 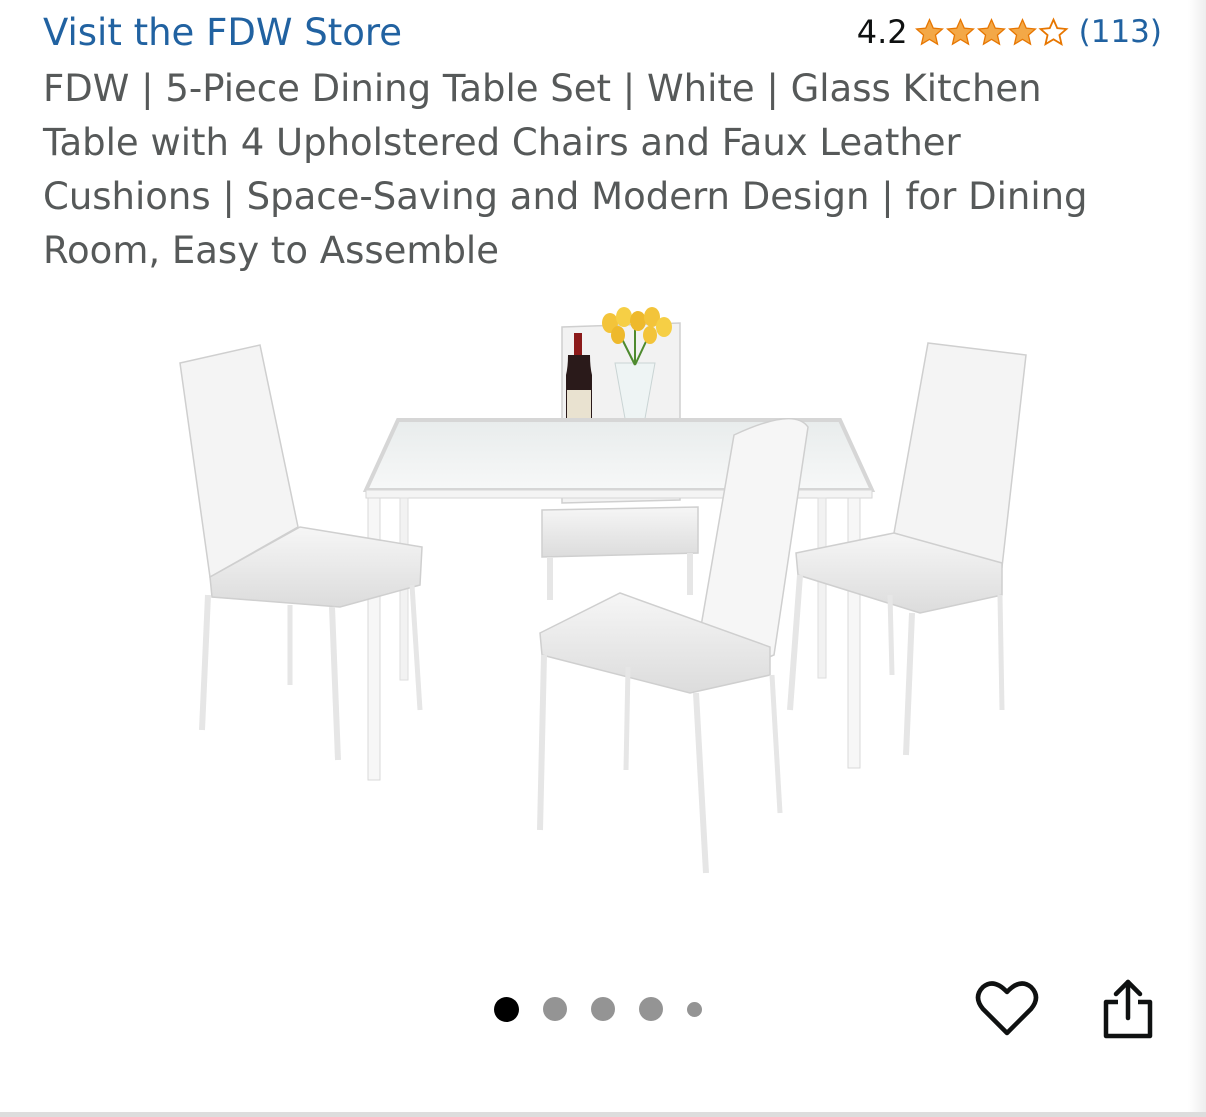 What do you see at coordinates (1197, 558) in the screenshot?
I see `scroll-edge` at bounding box center [1197, 558].